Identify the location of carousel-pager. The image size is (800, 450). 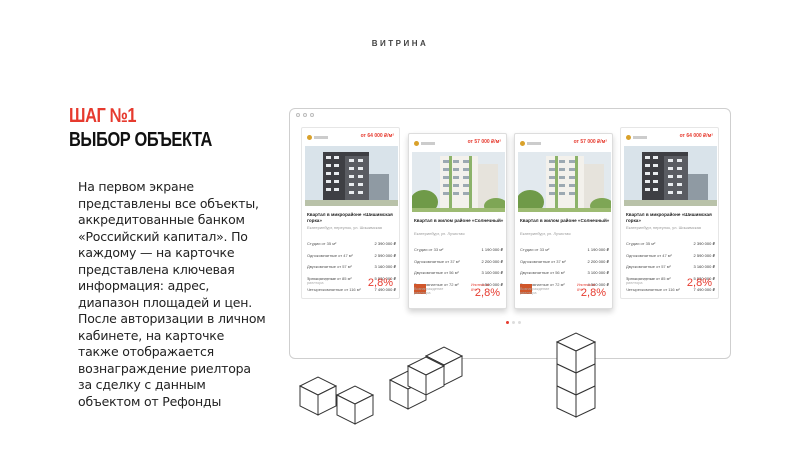
(513, 322).